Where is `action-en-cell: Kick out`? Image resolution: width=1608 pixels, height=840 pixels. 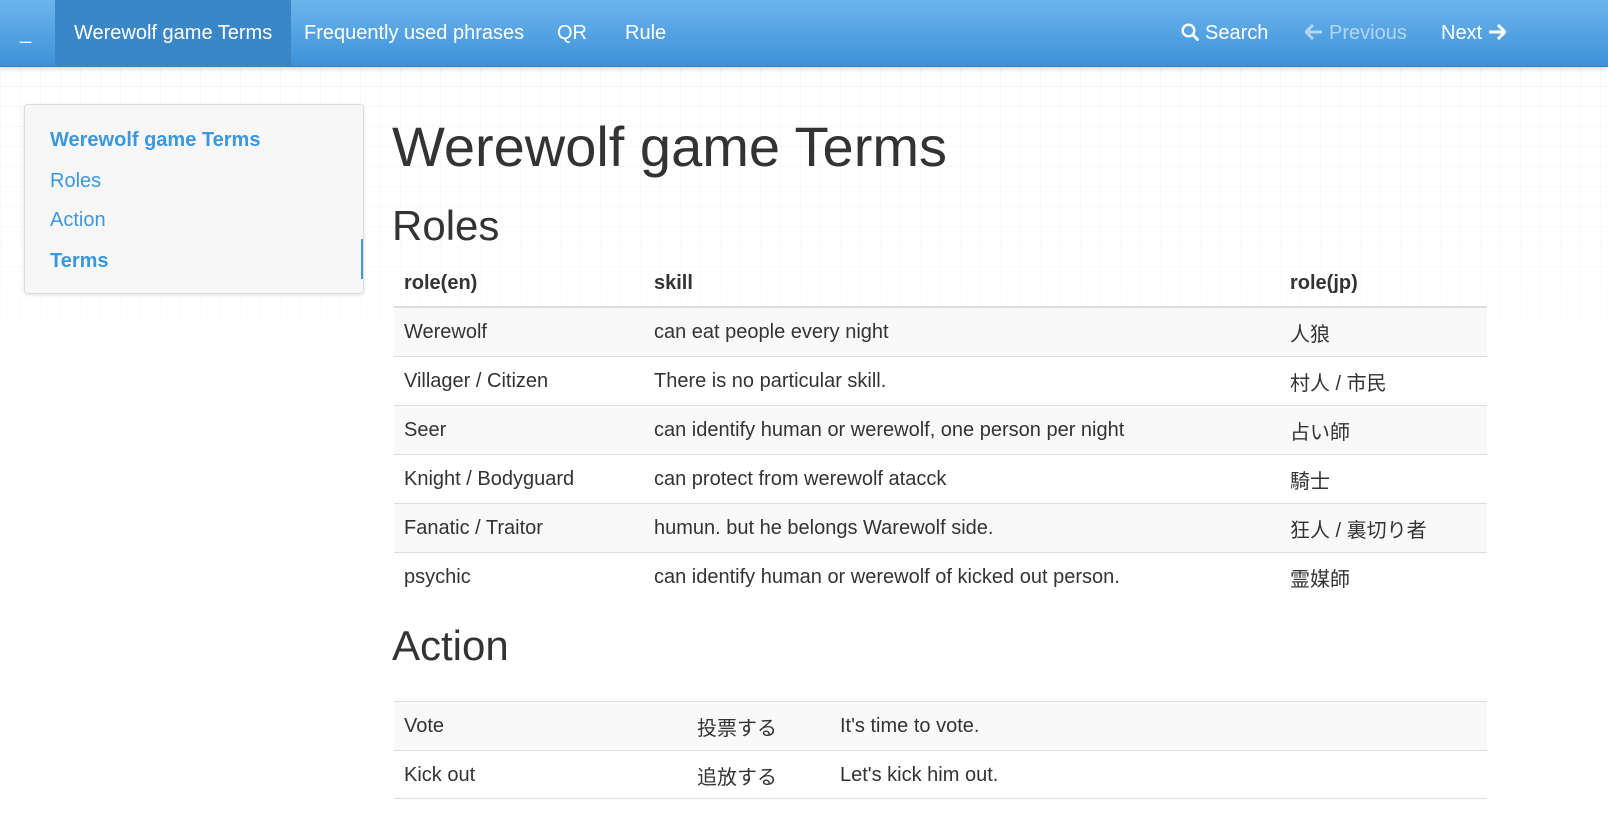
action-en-cell: Kick out is located at coordinates (540, 774).